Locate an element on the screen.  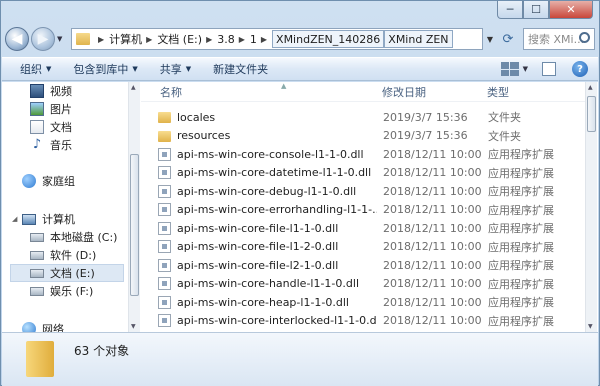
file-row: resources 2019/3/7 15:36 文件夹 is located at coordinates (370, 136).